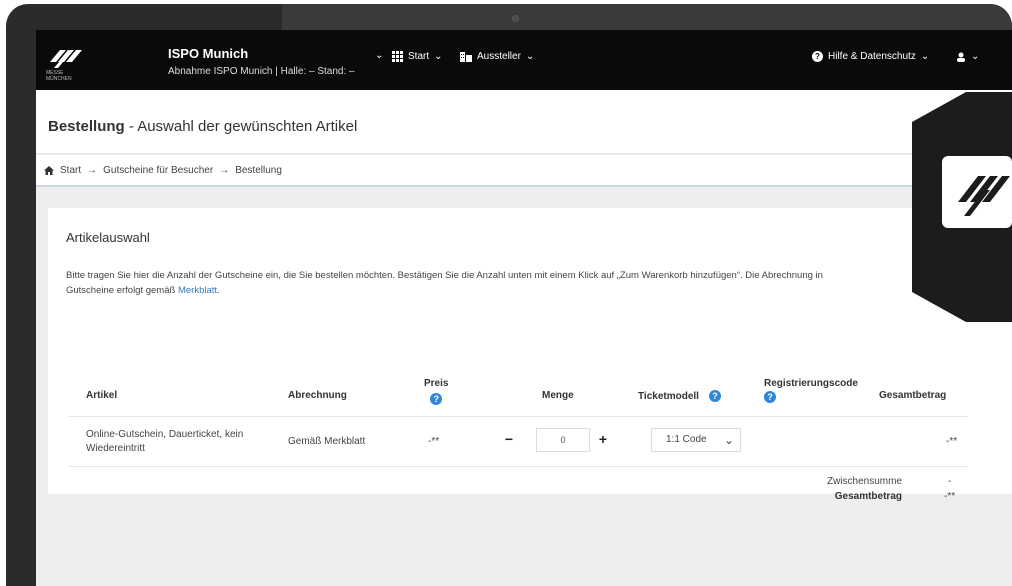 The image size is (1012, 586). Describe the element at coordinates (950, 496) in the screenshot. I see `gesamtbetrag-value: -**` at that location.